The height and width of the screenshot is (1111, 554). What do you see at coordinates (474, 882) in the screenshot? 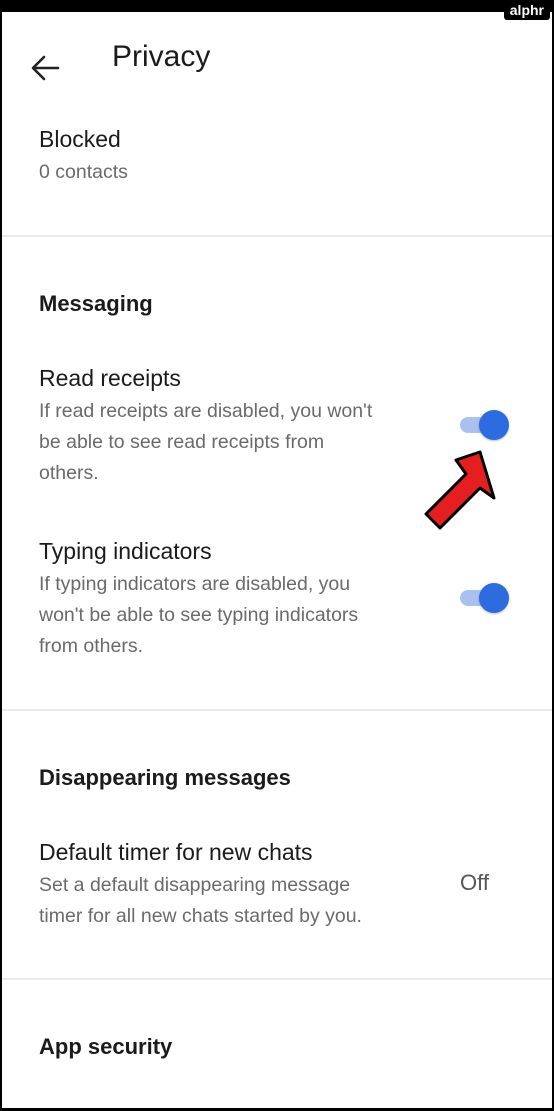
I see `default-timer-value: Off` at bounding box center [474, 882].